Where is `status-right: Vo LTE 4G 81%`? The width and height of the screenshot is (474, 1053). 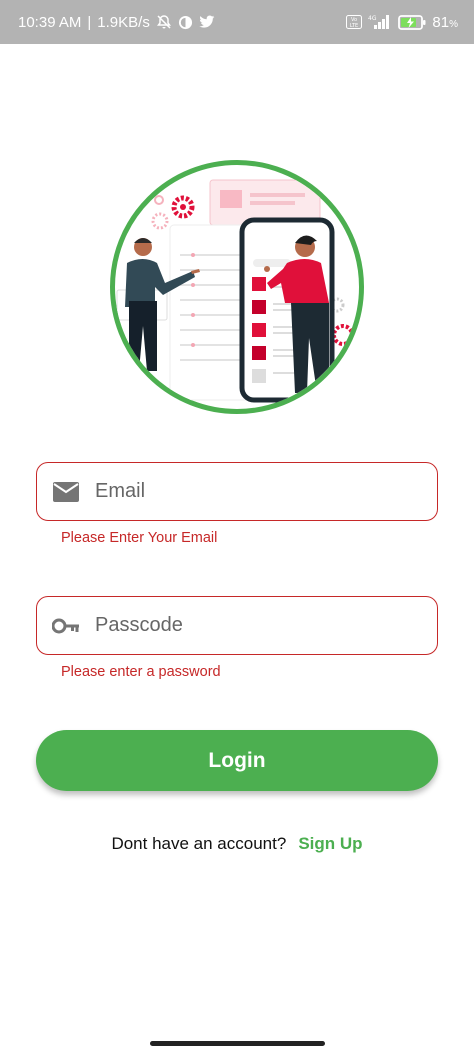
status-right: Vo LTE 4G 81% is located at coordinates (402, 22).